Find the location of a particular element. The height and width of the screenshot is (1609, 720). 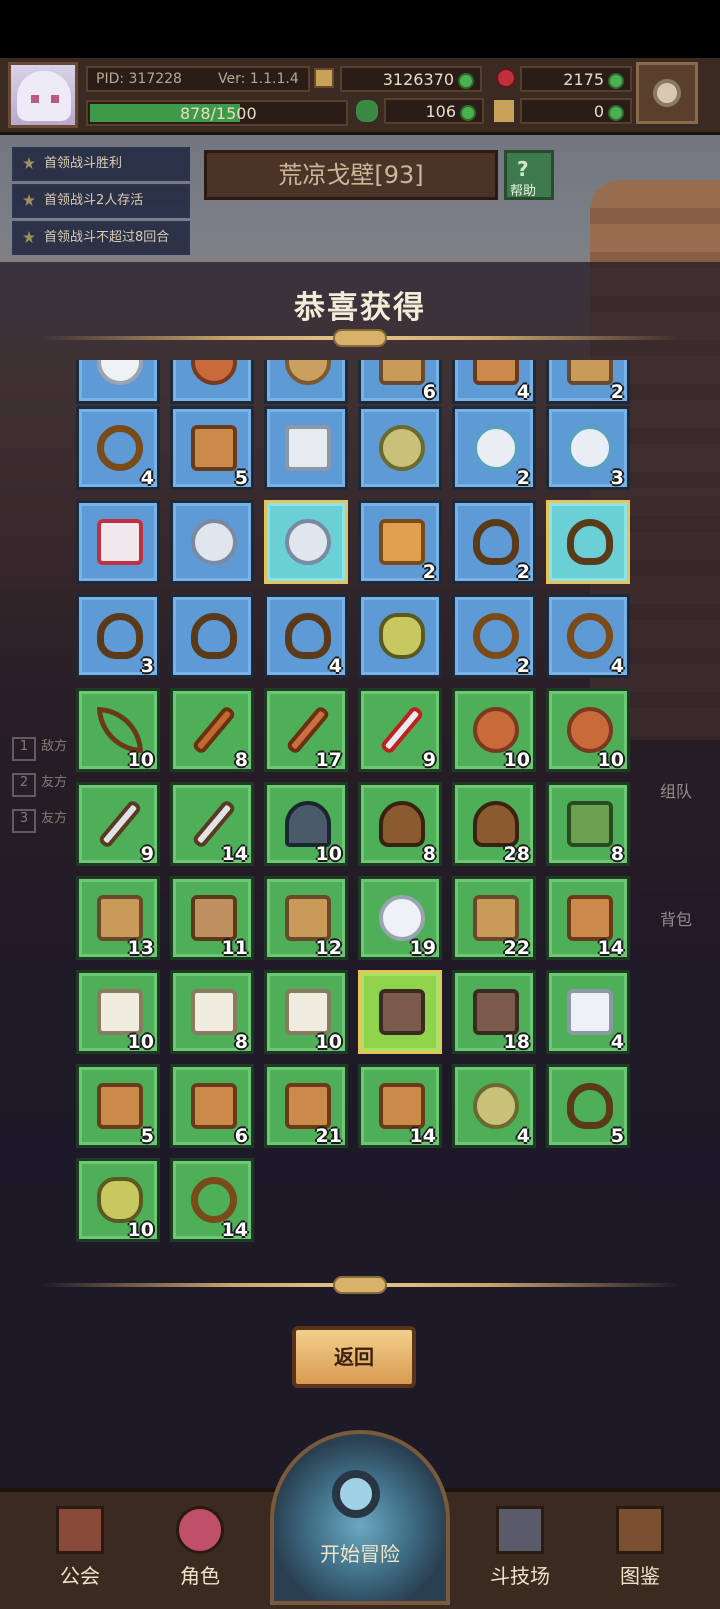

reward-item-glove: 8 is located at coordinates (212, 1012).